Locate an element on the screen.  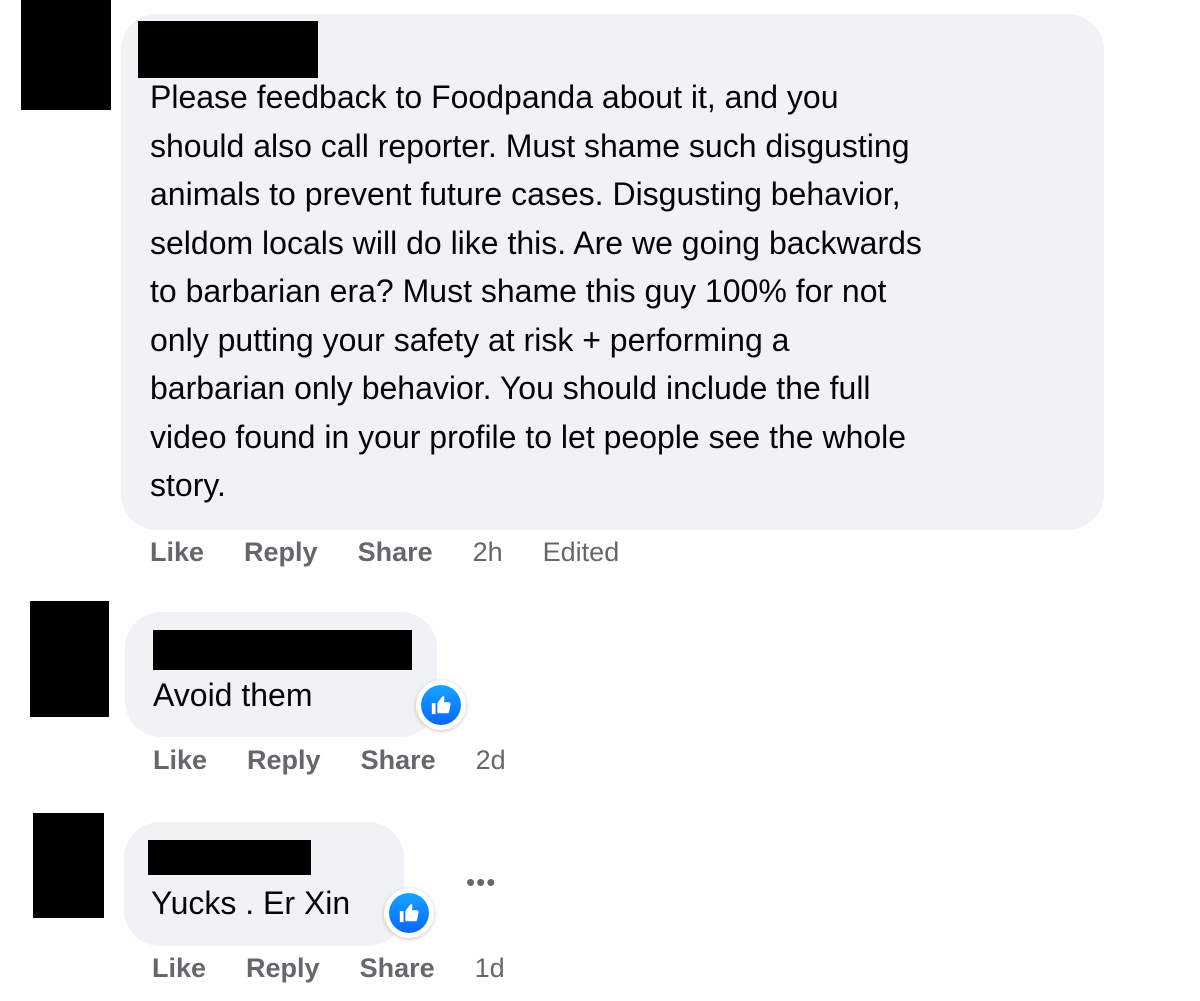
comment-text: Avoid them is located at coordinates (233, 695).